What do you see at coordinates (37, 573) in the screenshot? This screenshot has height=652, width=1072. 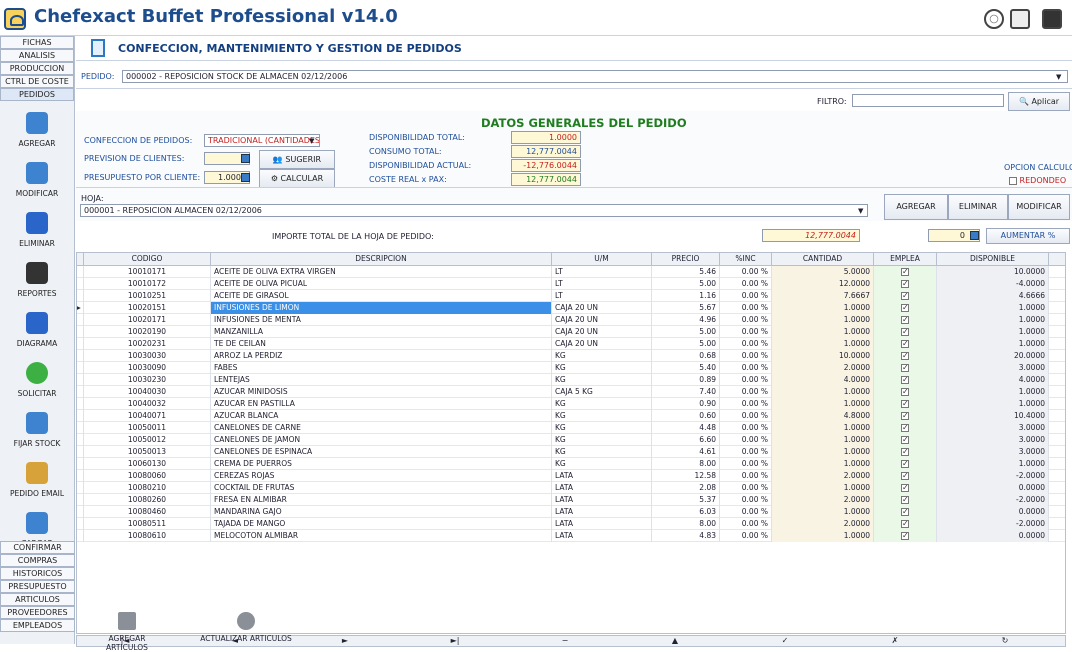 I see `nav-historicos: HISTORICOS` at bounding box center [37, 573].